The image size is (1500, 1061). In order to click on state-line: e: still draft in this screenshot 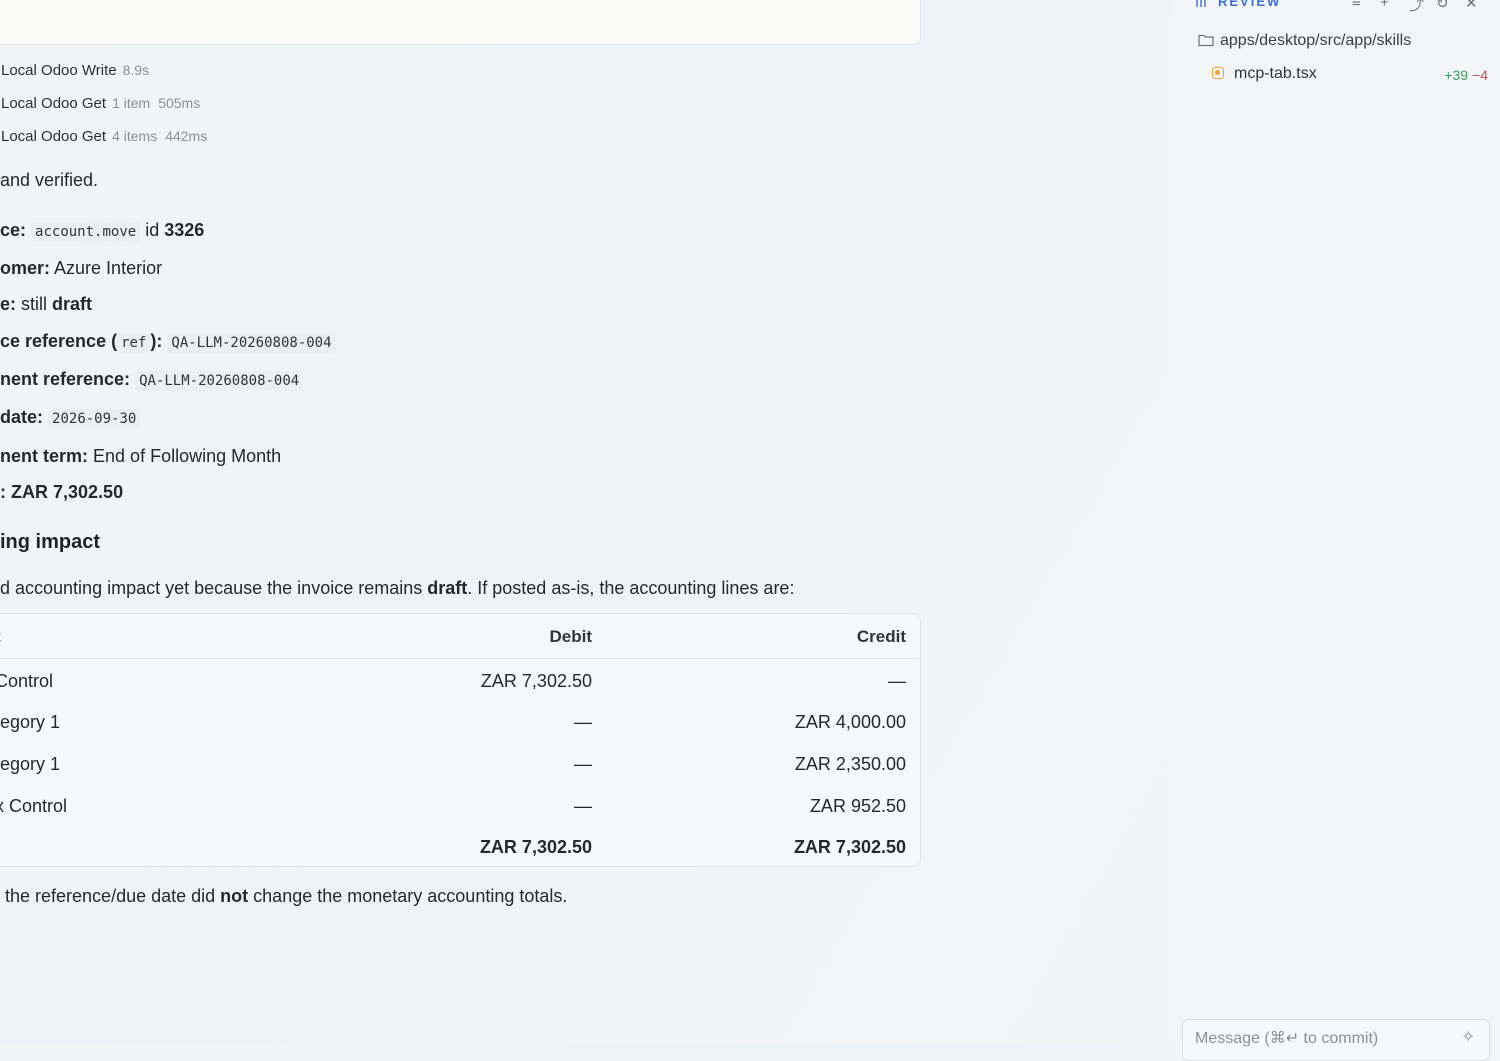, I will do `click(46, 304)`.